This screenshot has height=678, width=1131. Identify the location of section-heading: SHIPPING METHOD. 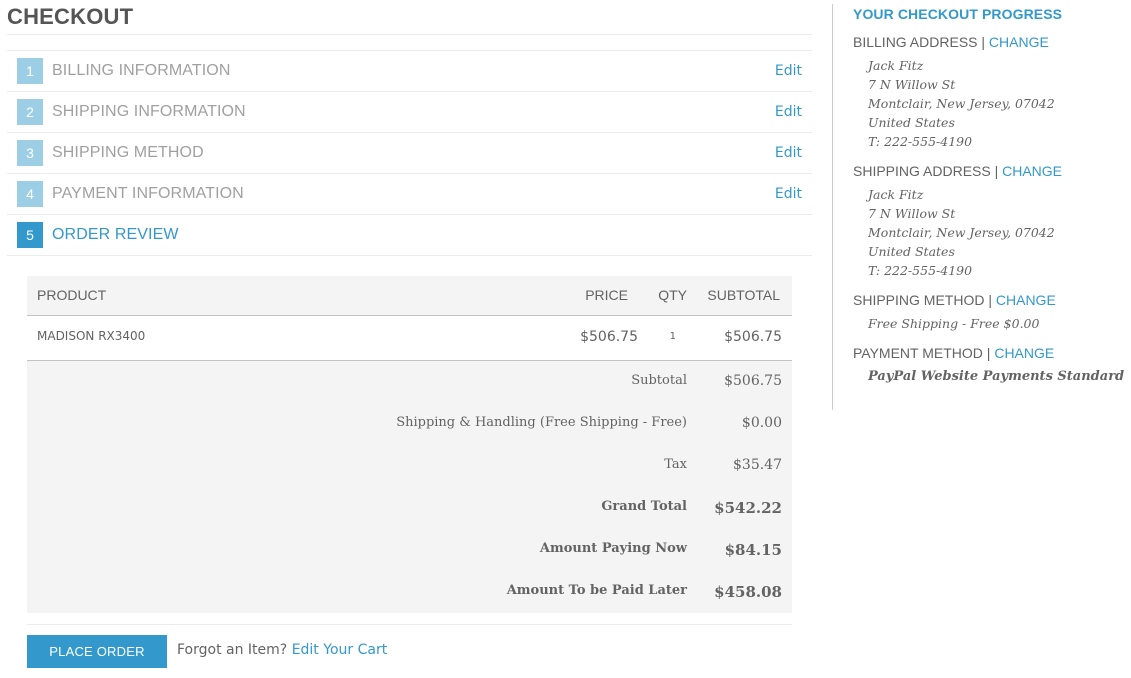
(919, 300).